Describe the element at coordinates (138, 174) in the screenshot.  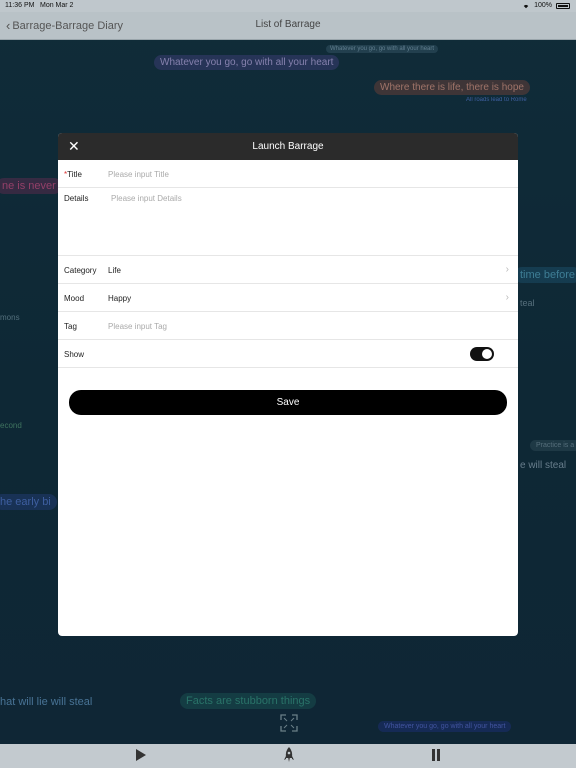
I see `title-input: Please input Title` at that location.